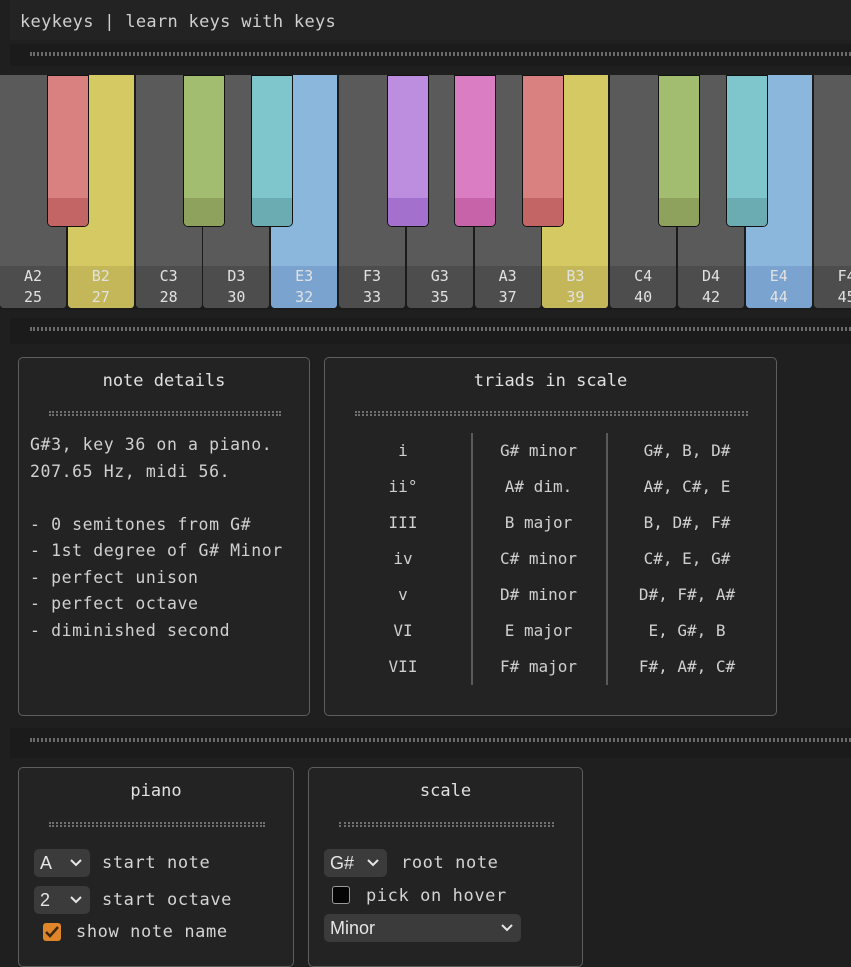  I want to click on key-note-name: G3, so click(439, 276).